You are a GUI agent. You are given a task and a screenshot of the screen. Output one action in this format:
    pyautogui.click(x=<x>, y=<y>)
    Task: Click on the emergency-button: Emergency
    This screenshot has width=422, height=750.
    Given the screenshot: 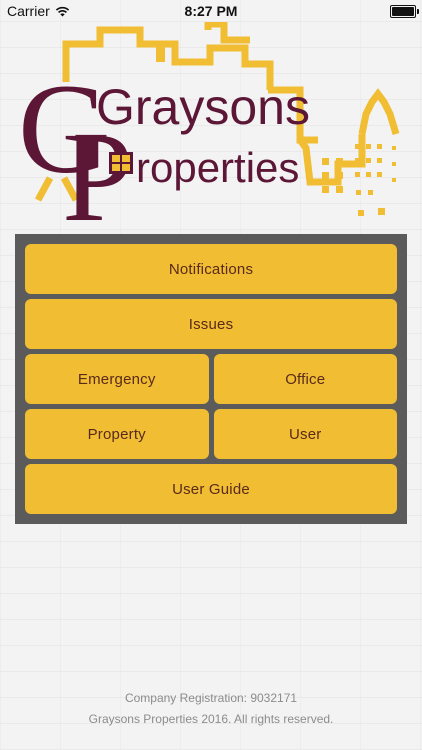 What is the action you would take?
    pyautogui.click(x=117, y=379)
    